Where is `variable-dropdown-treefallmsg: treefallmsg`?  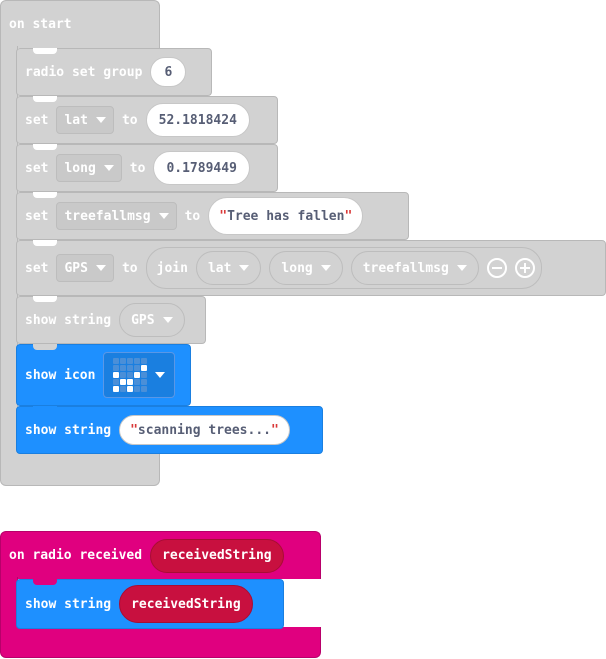 variable-dropdown-treefallmsg: treefallmsg is located at coordinates (116, 216).